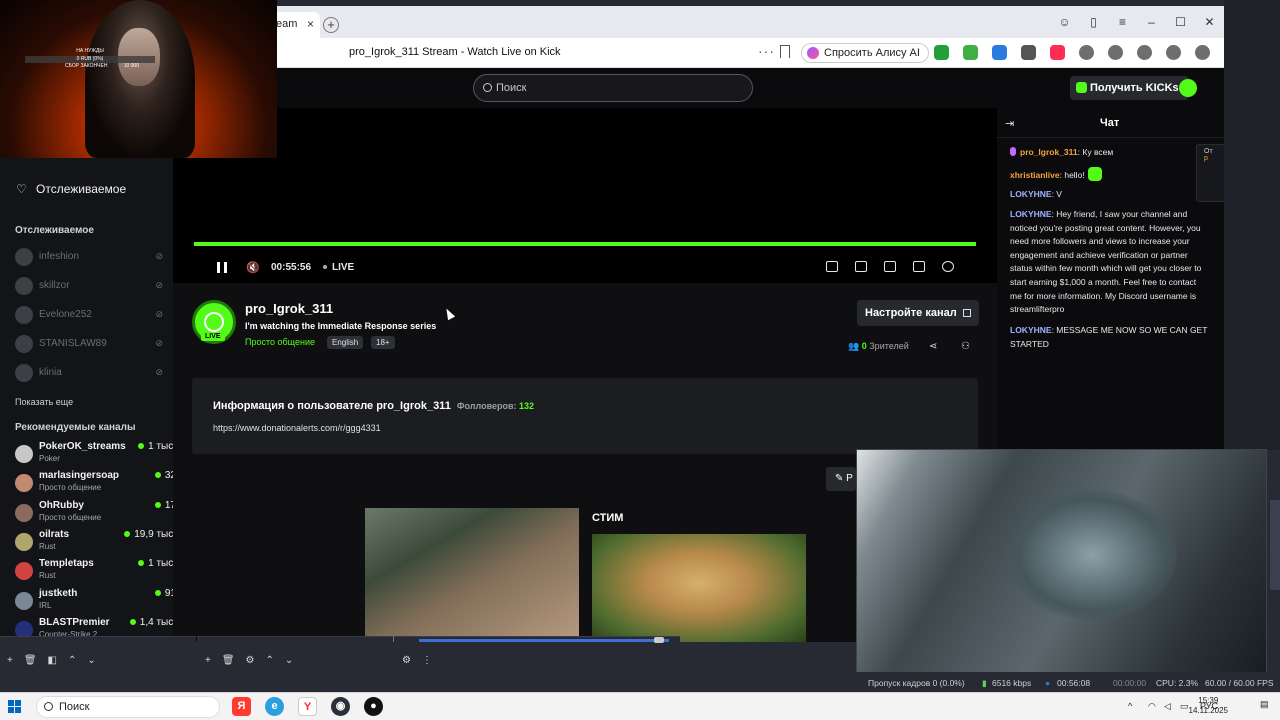 Image resolution: width=1280 pixels, height=720 pixels. What do you see at coordinates (52, 660) in the screenshot?
I see `filter-icon: ◧` at bounding box center [52, 660].